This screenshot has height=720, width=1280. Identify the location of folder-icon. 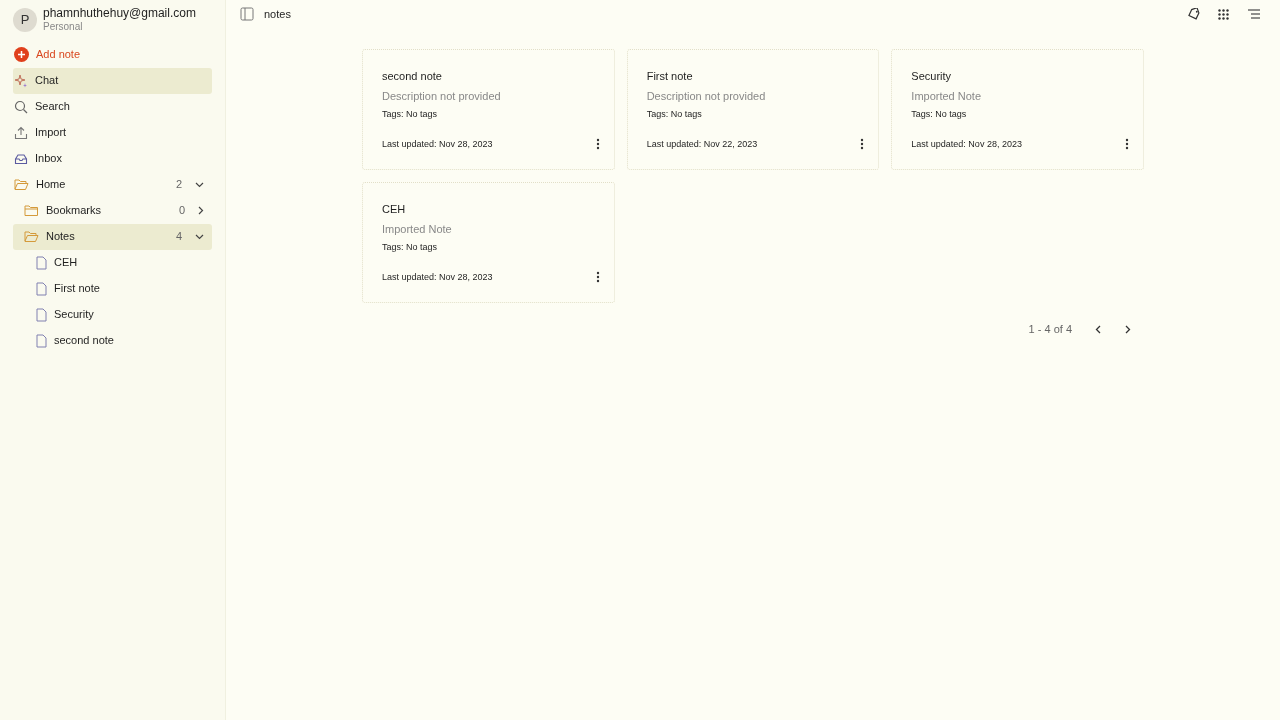
(31, 210).